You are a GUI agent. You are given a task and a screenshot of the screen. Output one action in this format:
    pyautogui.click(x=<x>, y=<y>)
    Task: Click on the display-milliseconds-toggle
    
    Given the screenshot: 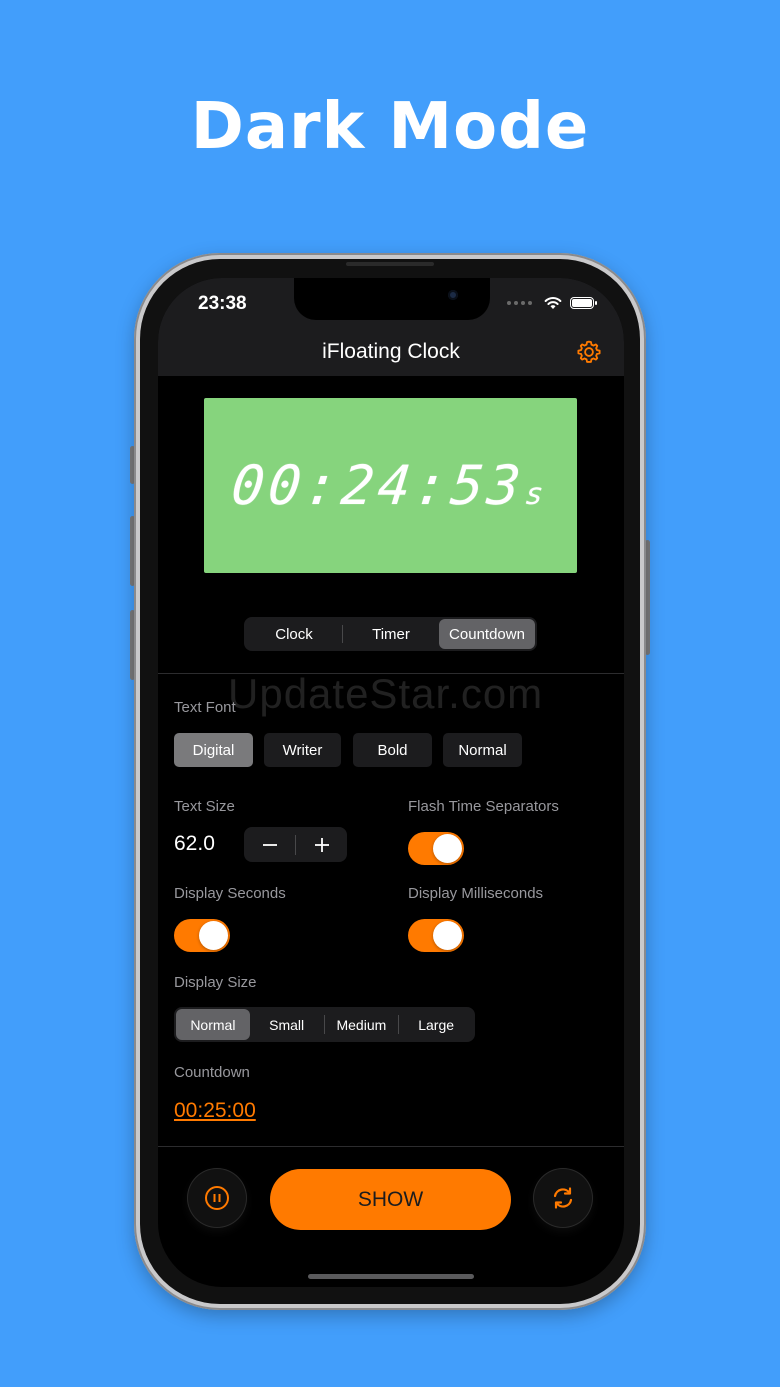 What is the action you would take?
    pyautogui.click(x=436, y=935)
    